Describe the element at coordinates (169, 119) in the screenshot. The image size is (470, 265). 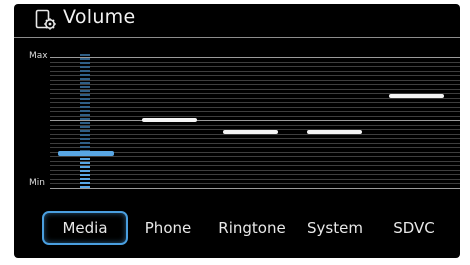
I see `phone-level-indicator` at that location.